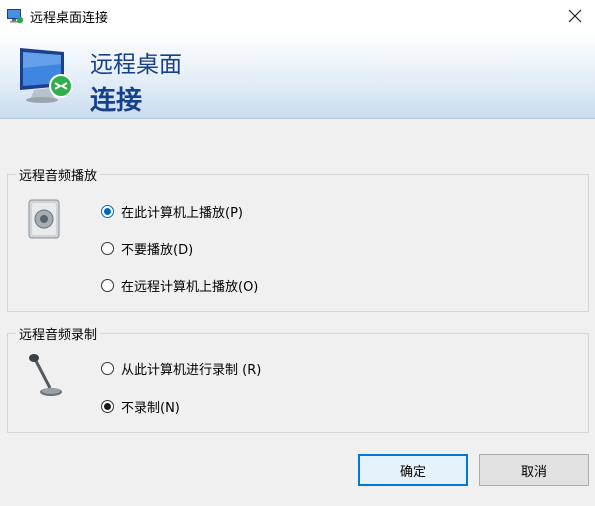 Image resolution: width=595 pixels, height=506 pixels. I want to click on radio-record-local-label: 从此计算机进行录制 (R), so click(191, 370).